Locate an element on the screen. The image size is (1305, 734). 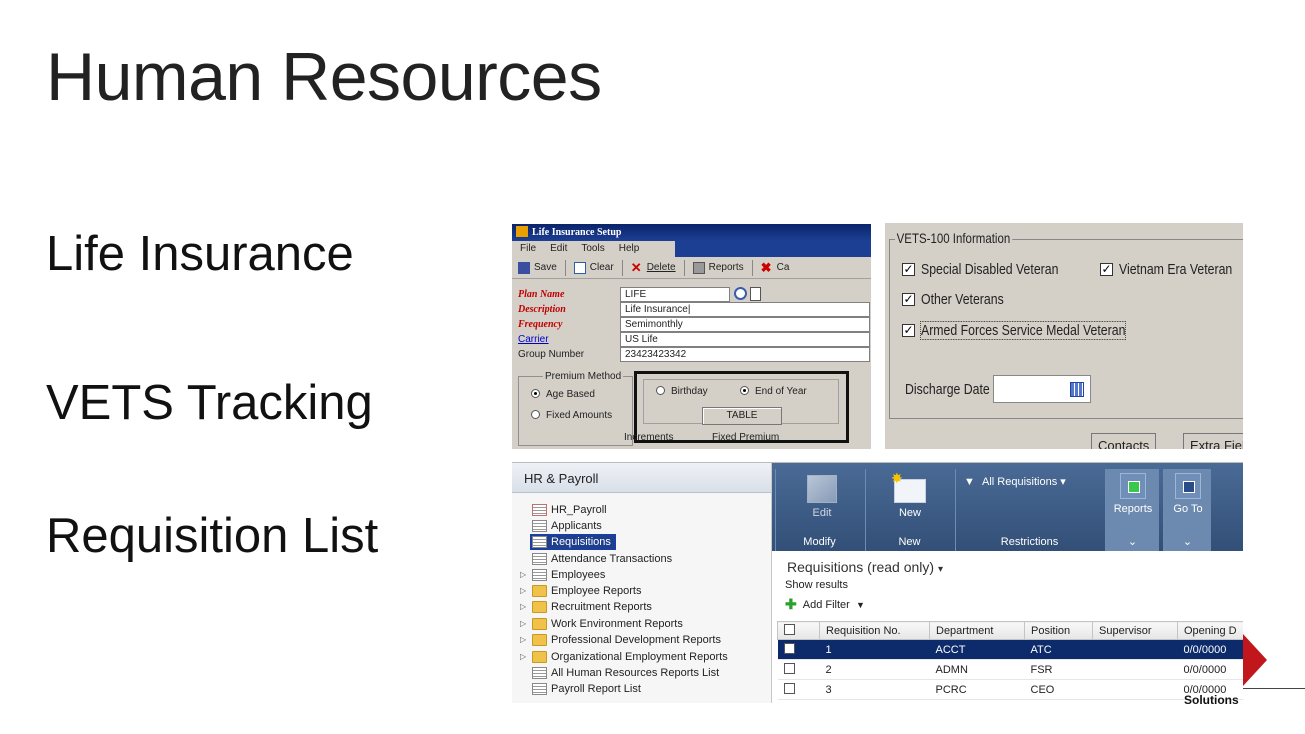
logo-text: Solutions is located at coordinates (1211, 700).